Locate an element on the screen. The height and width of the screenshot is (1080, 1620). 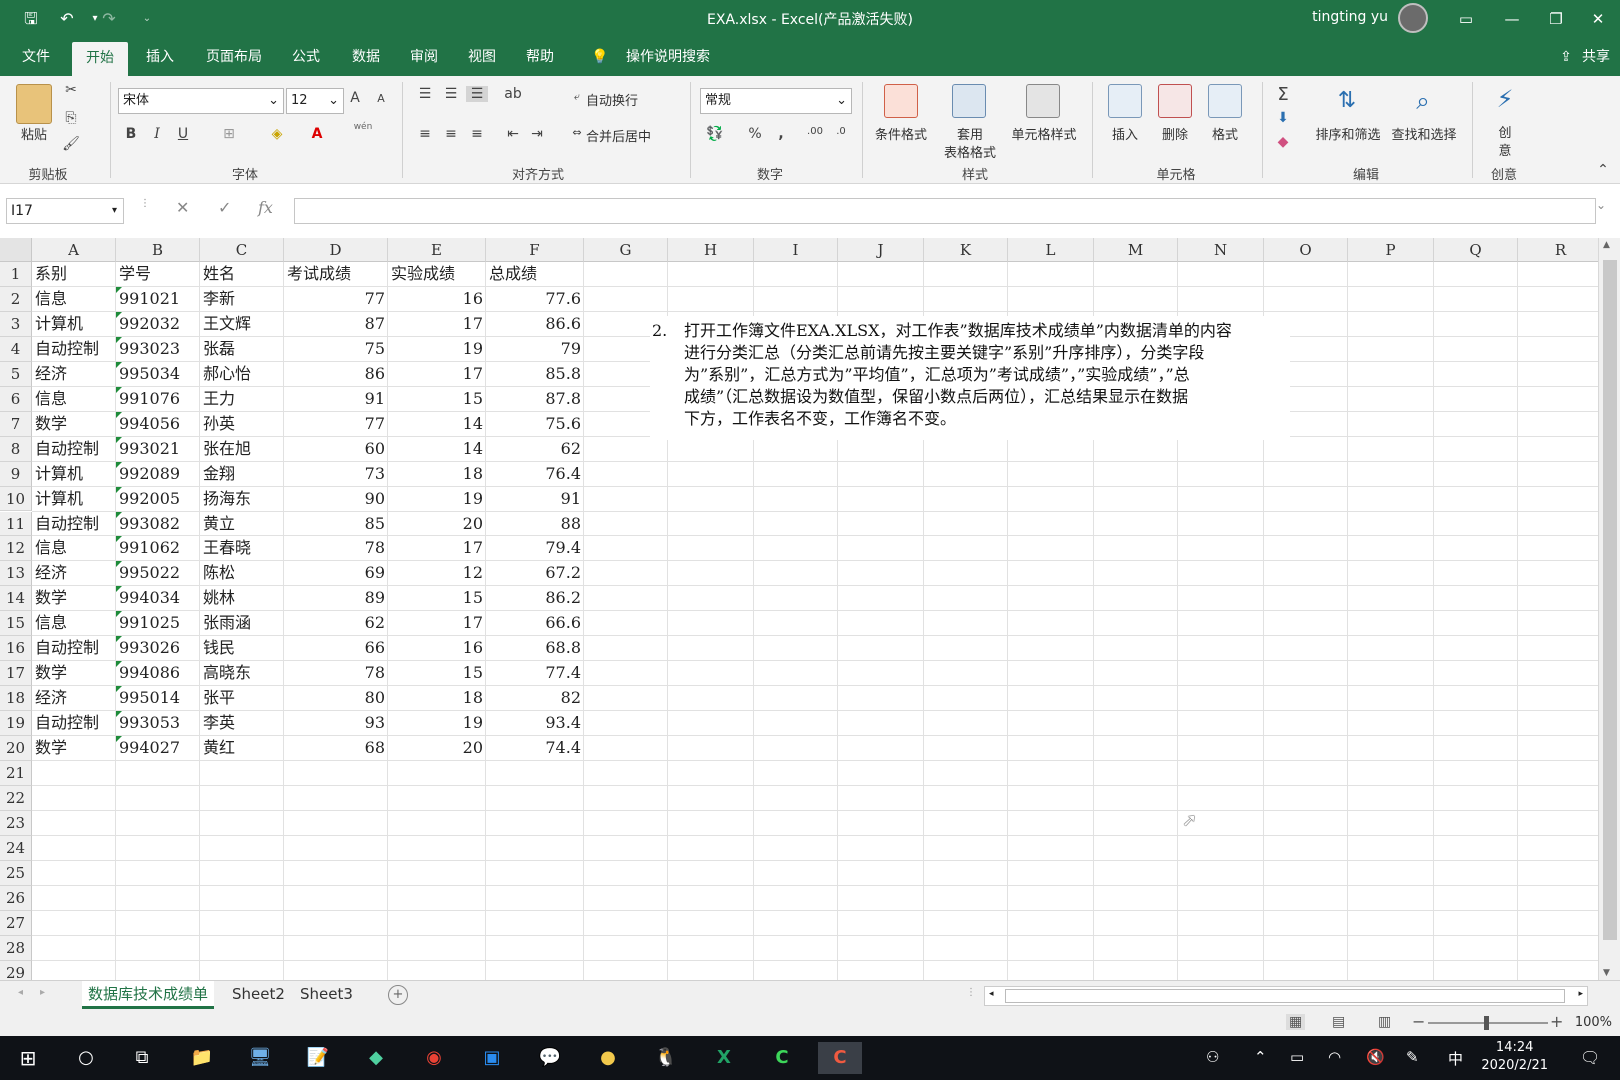
tab-page-layout: 页面布局 is located at coordinates (234, 57).